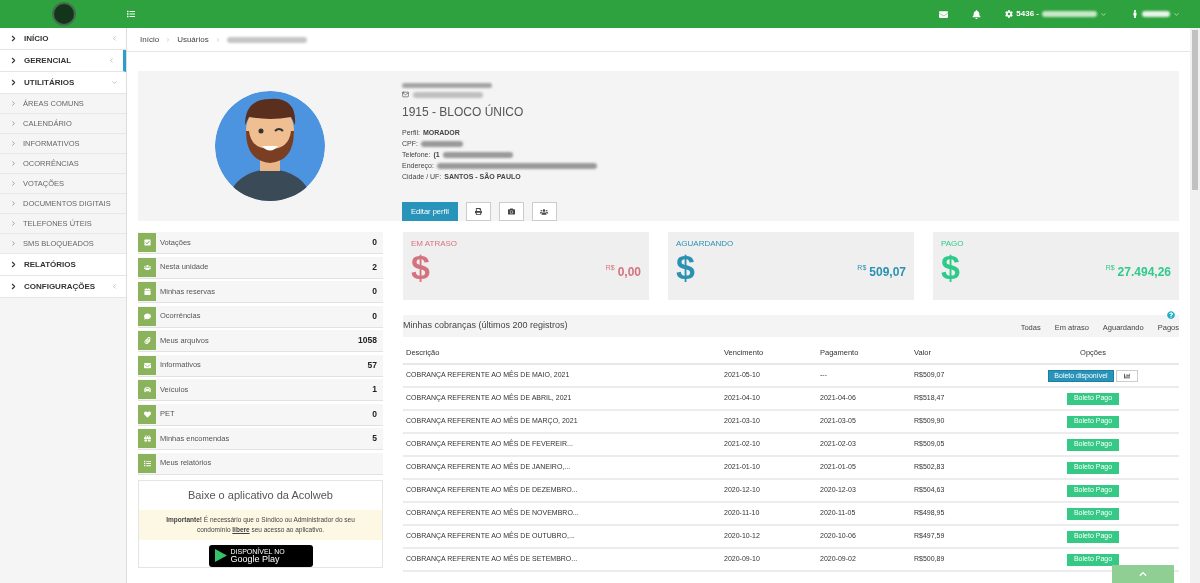 This screenshot has width=1200, height=583. What do you see at coordinates (114, 82) in the screenshot?
I see `chevron-down-icon` at bounding box center [114, 82].